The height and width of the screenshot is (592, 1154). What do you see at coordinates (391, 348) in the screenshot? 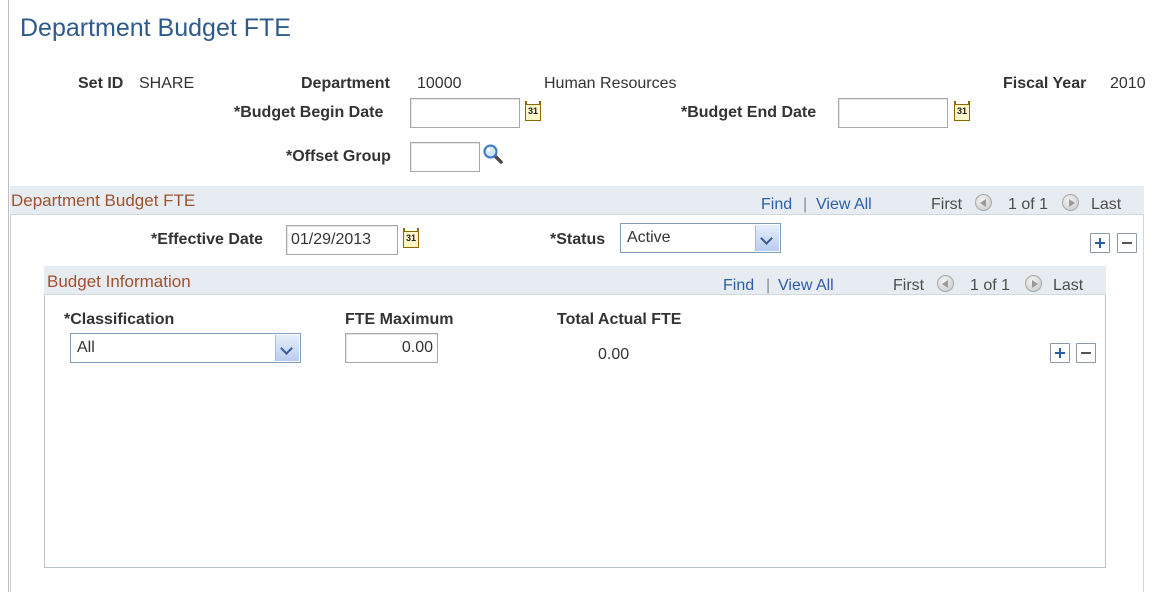
I see `fte-maximum-input: 0.00` at bounding box center [391, 348].